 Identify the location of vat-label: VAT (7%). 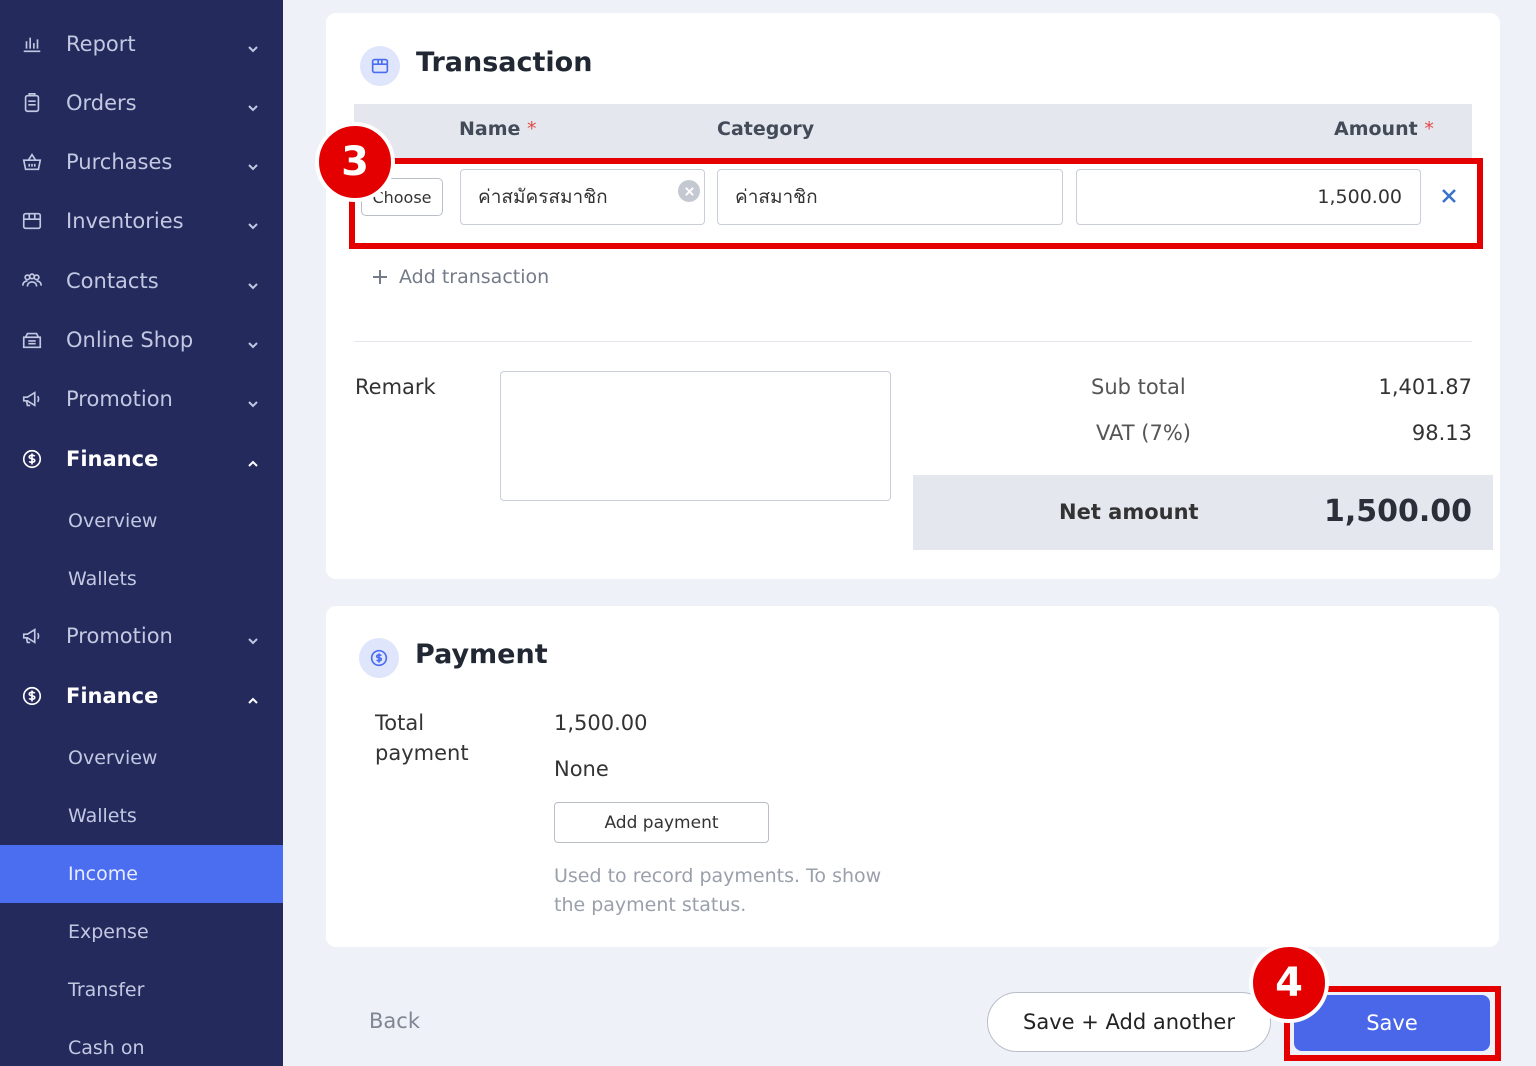
(1143, 433).